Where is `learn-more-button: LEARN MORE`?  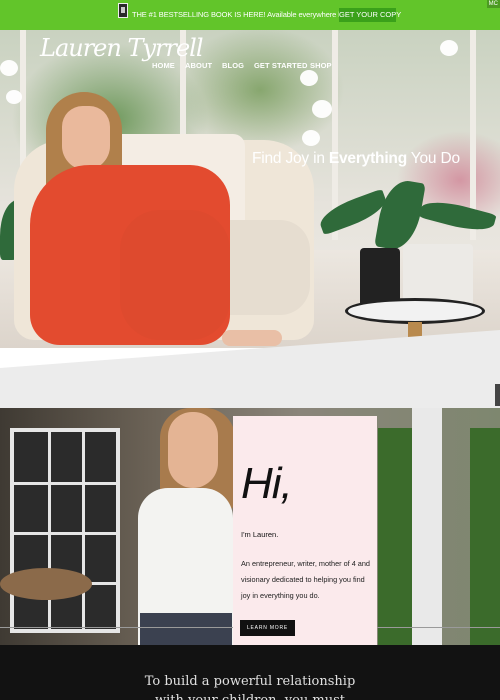
learn-more-button: LEARN MORE is located at coordinates (267, 628).